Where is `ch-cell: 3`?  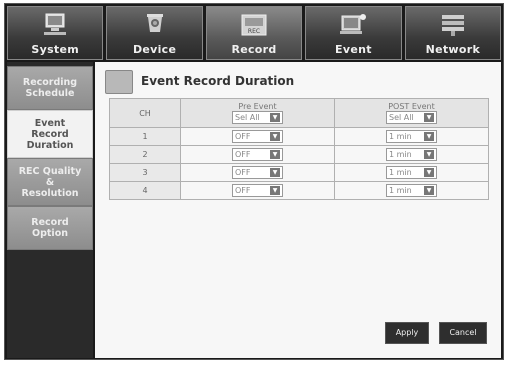 ch-cell: 3 is located at coordinates (145, 172).